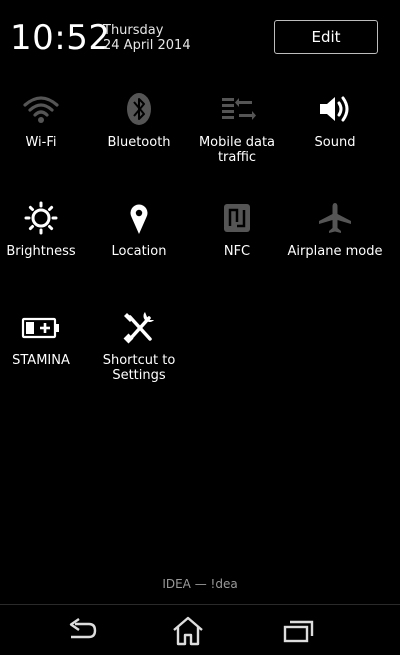 The width and height of the screenshot is (400, 655). I want to click on tile-bluetooth: Bluetooth, so click(139, 121).